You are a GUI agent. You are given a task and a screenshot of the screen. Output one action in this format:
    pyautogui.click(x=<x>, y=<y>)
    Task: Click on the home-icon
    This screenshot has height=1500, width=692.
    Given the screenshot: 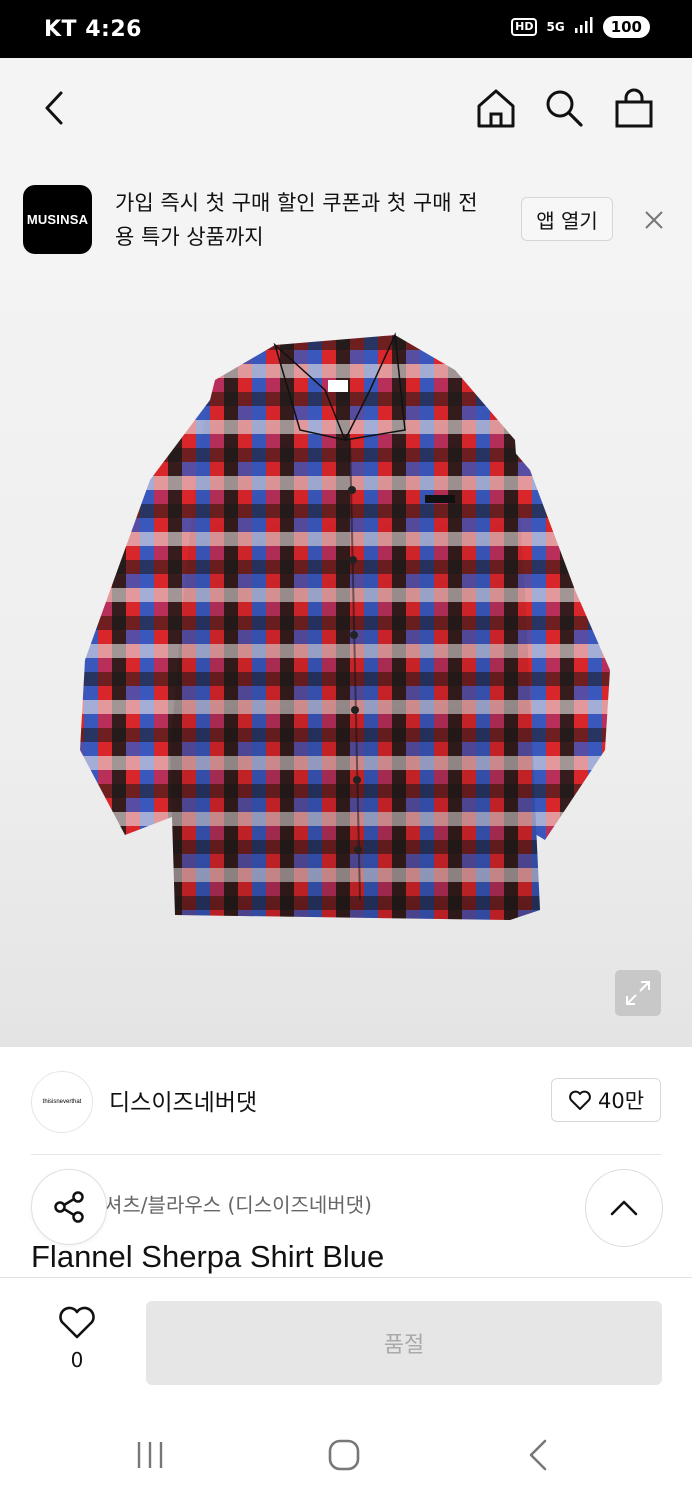 What is the action you would take?
    pyautogui.click(x=496, y=108)
    